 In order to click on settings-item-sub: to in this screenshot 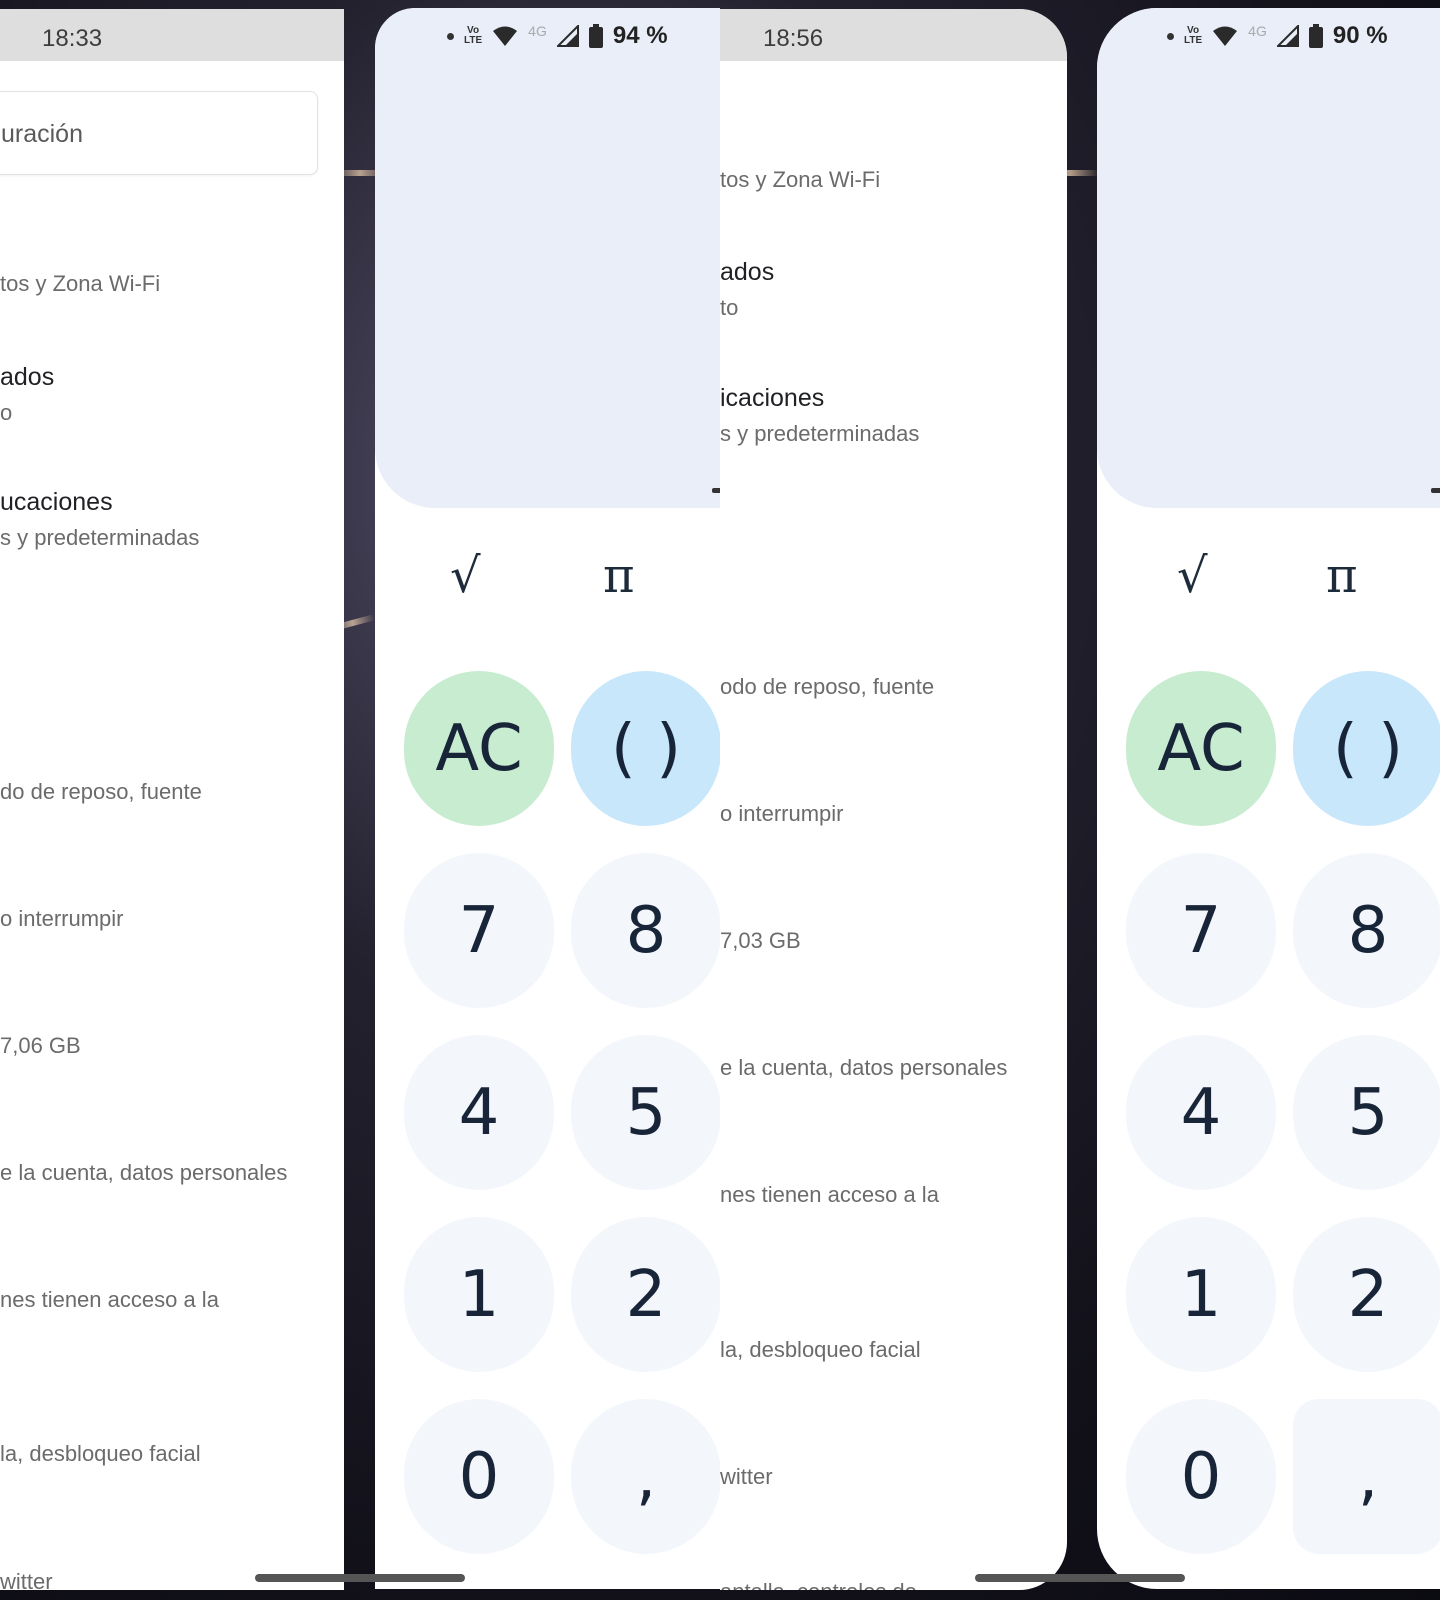, I will do `click(729, 307)`.